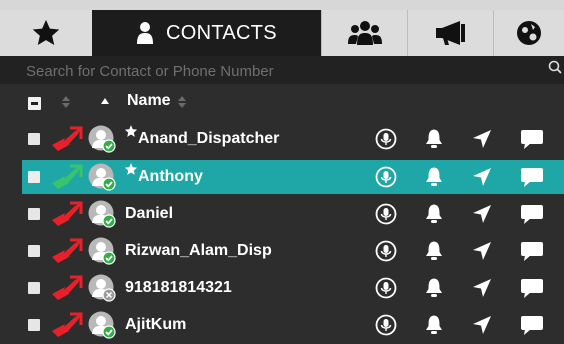 The width and height of the screenshot is (564, 344). What do you see at coordinates (282, 5) in the screenshot?
I see `window-top-strip` at bounding box center [282, 5].